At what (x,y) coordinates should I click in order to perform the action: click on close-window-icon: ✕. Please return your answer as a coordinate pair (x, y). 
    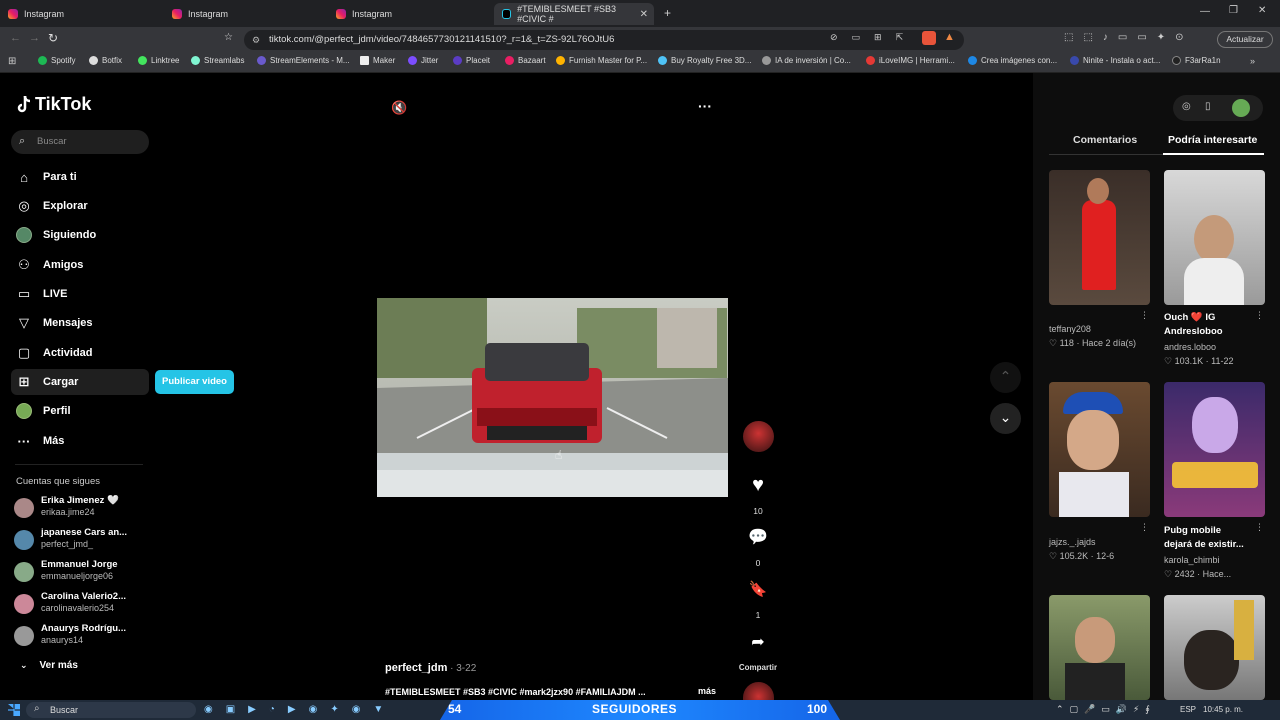
    Looking at the image, I should click on (1262, 10).